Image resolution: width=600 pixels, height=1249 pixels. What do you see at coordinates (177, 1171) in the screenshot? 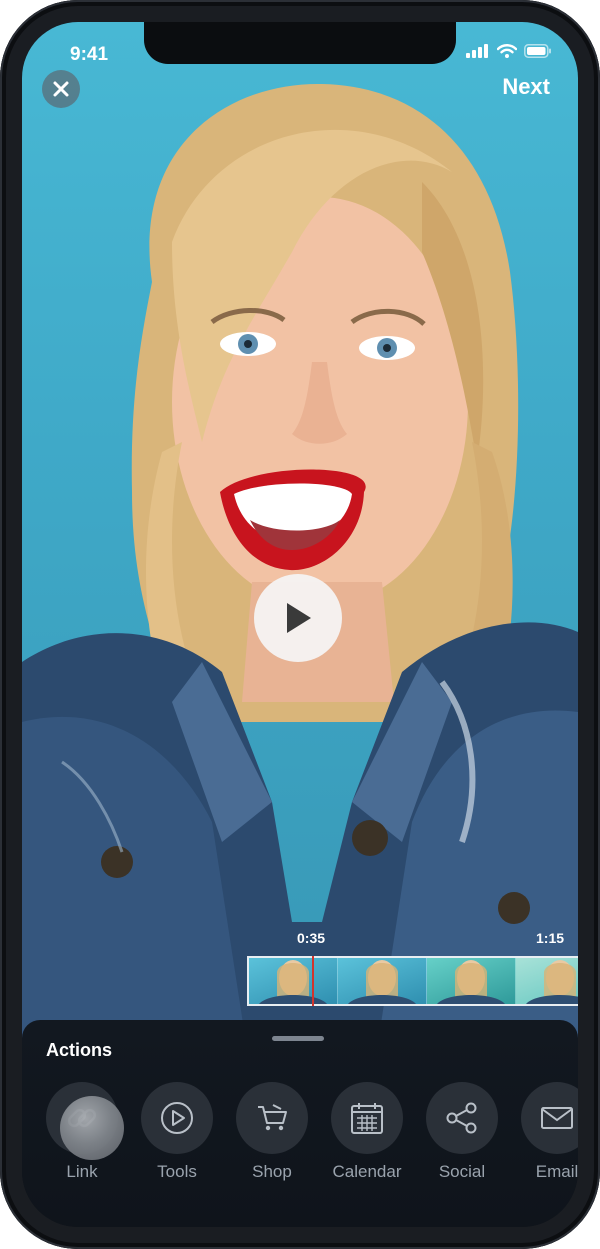
I see `action-tools-label: Tools` at bounding box center [177, 1171].